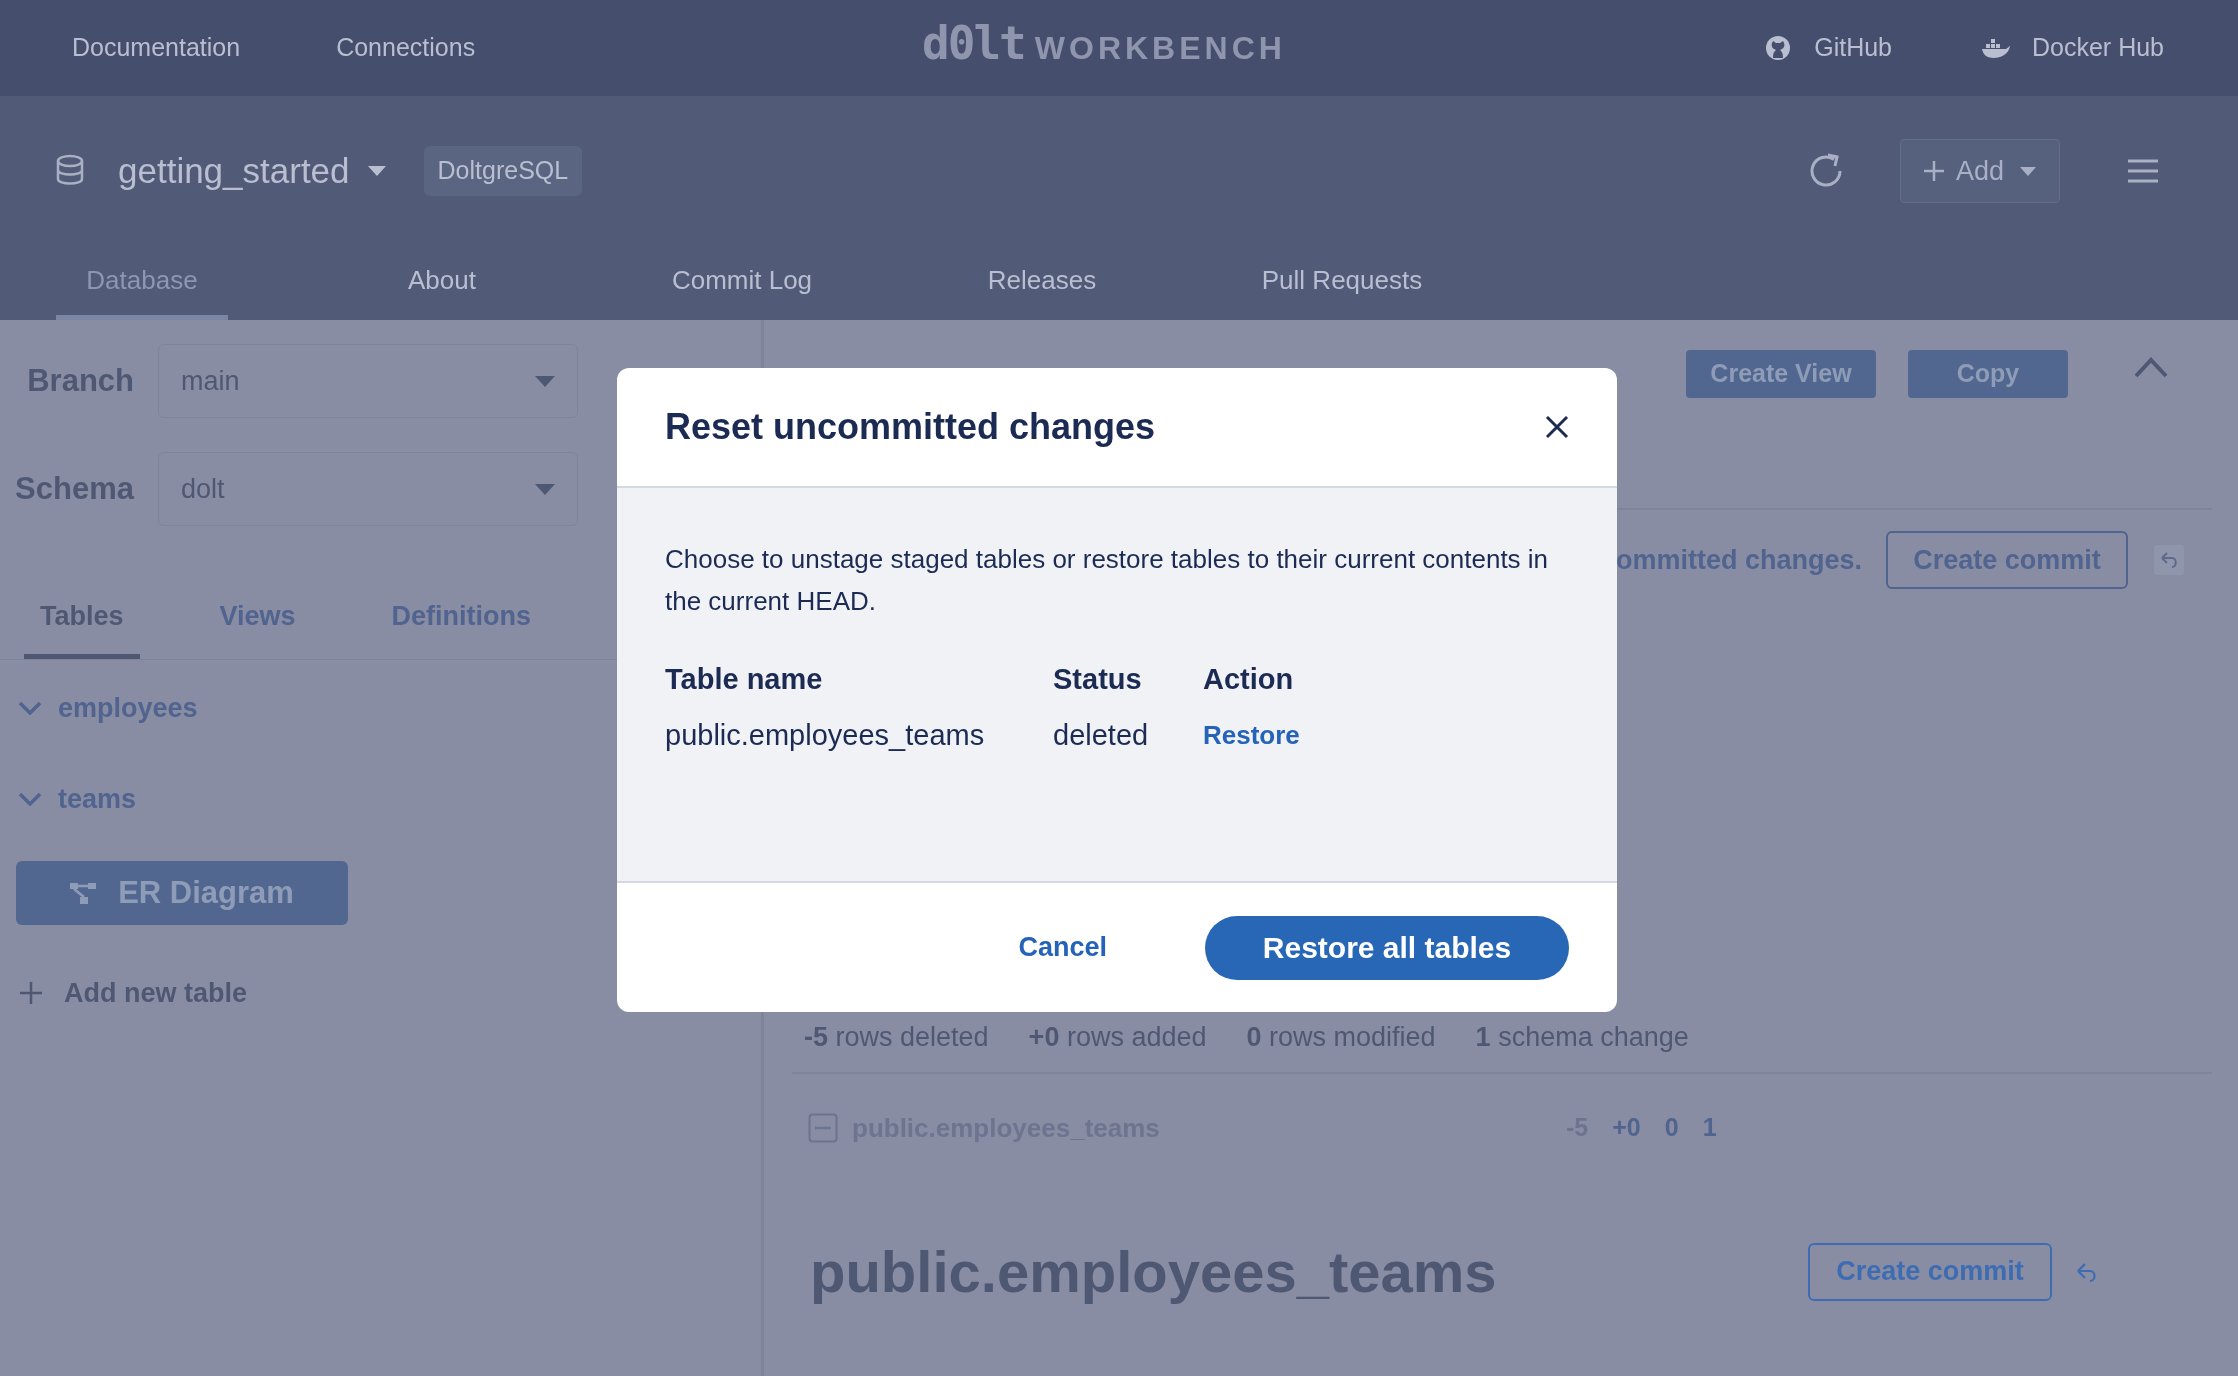 The height and width of the screenshot is (1376, 2238). Describe the element at coordinates (1386, 735) in the screenshot. I see `restore-link: Restore` at that location.